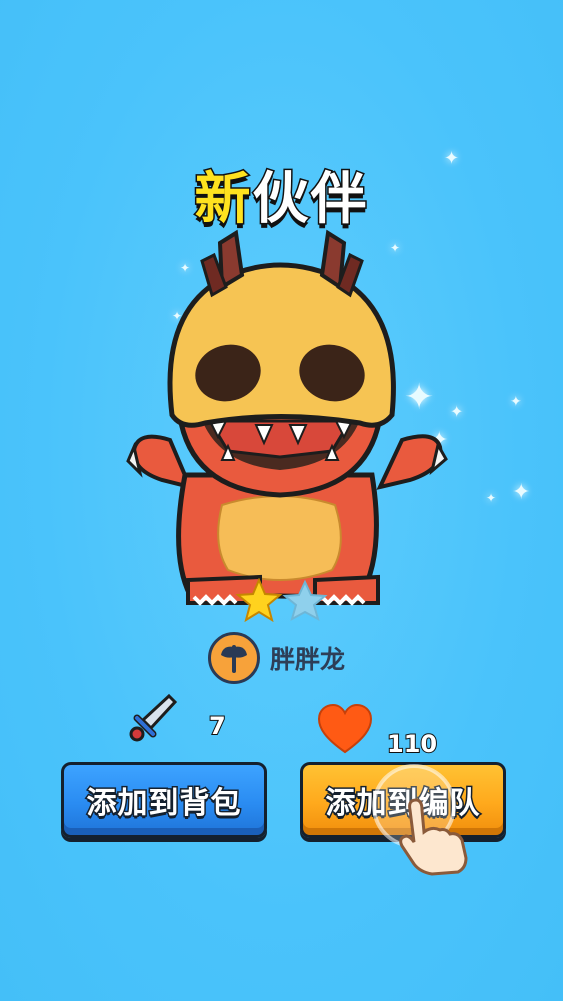 This screenshot has width=563, height=1001. What do you see at coordinates (163, 804) in the screenshot?
I see `add-to-bag-label: 添加到背包` at bounding box center [163, 804].